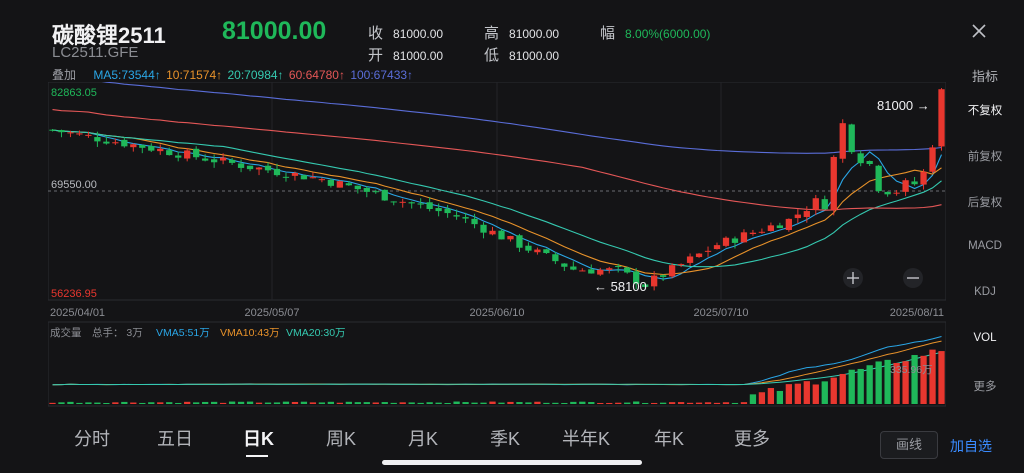  I want to click on draw-line-button: 画线, so click(909, 445).